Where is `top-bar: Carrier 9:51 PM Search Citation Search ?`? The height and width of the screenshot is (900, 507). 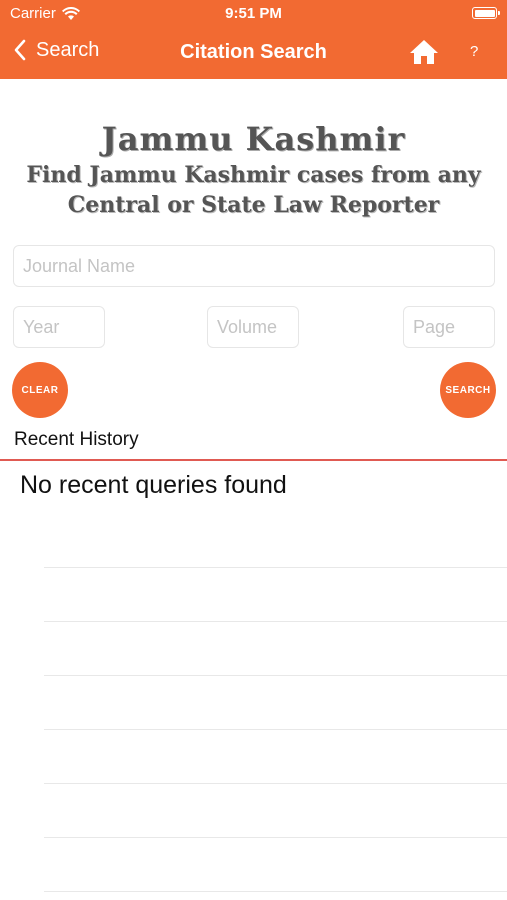
top-bar: Carrier 9:51 PM Search Citation Search ? is located at coordinates (253, 39).